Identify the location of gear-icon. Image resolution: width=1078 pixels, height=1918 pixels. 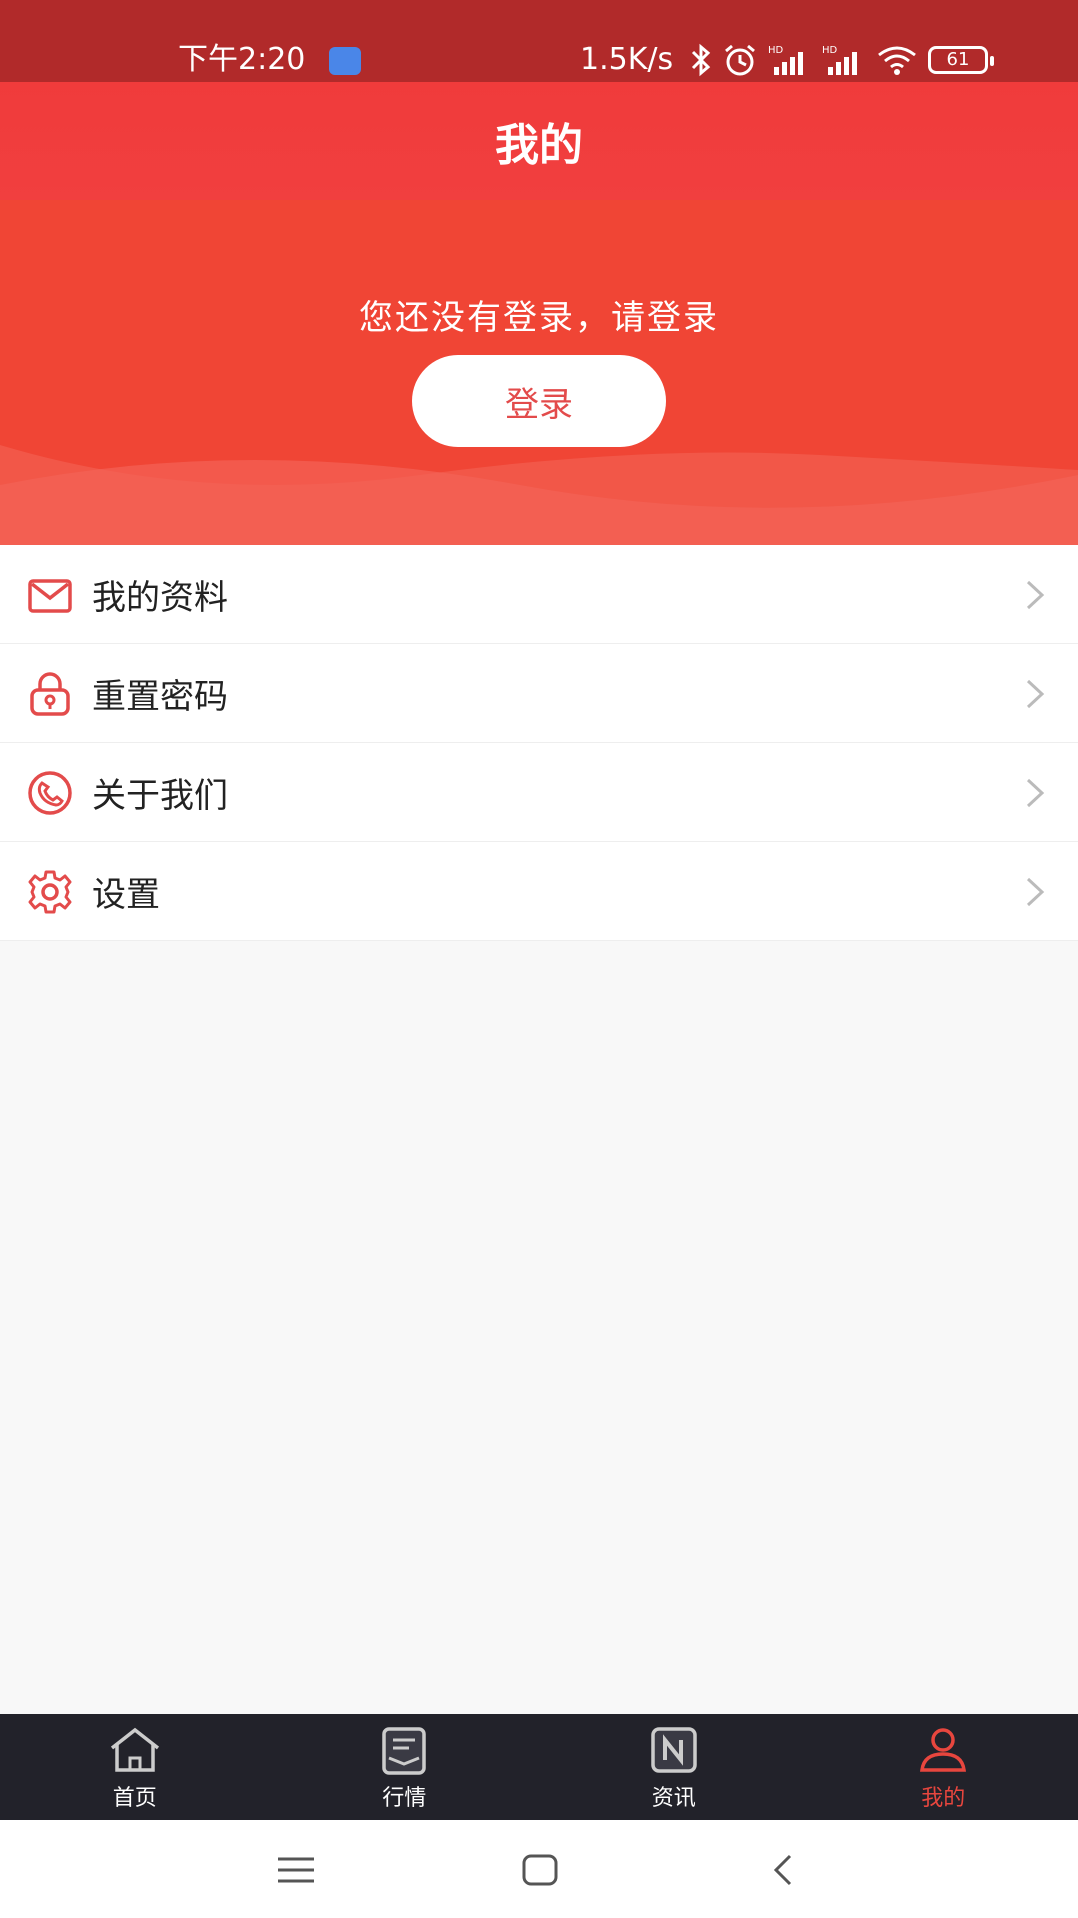
(50, 892).